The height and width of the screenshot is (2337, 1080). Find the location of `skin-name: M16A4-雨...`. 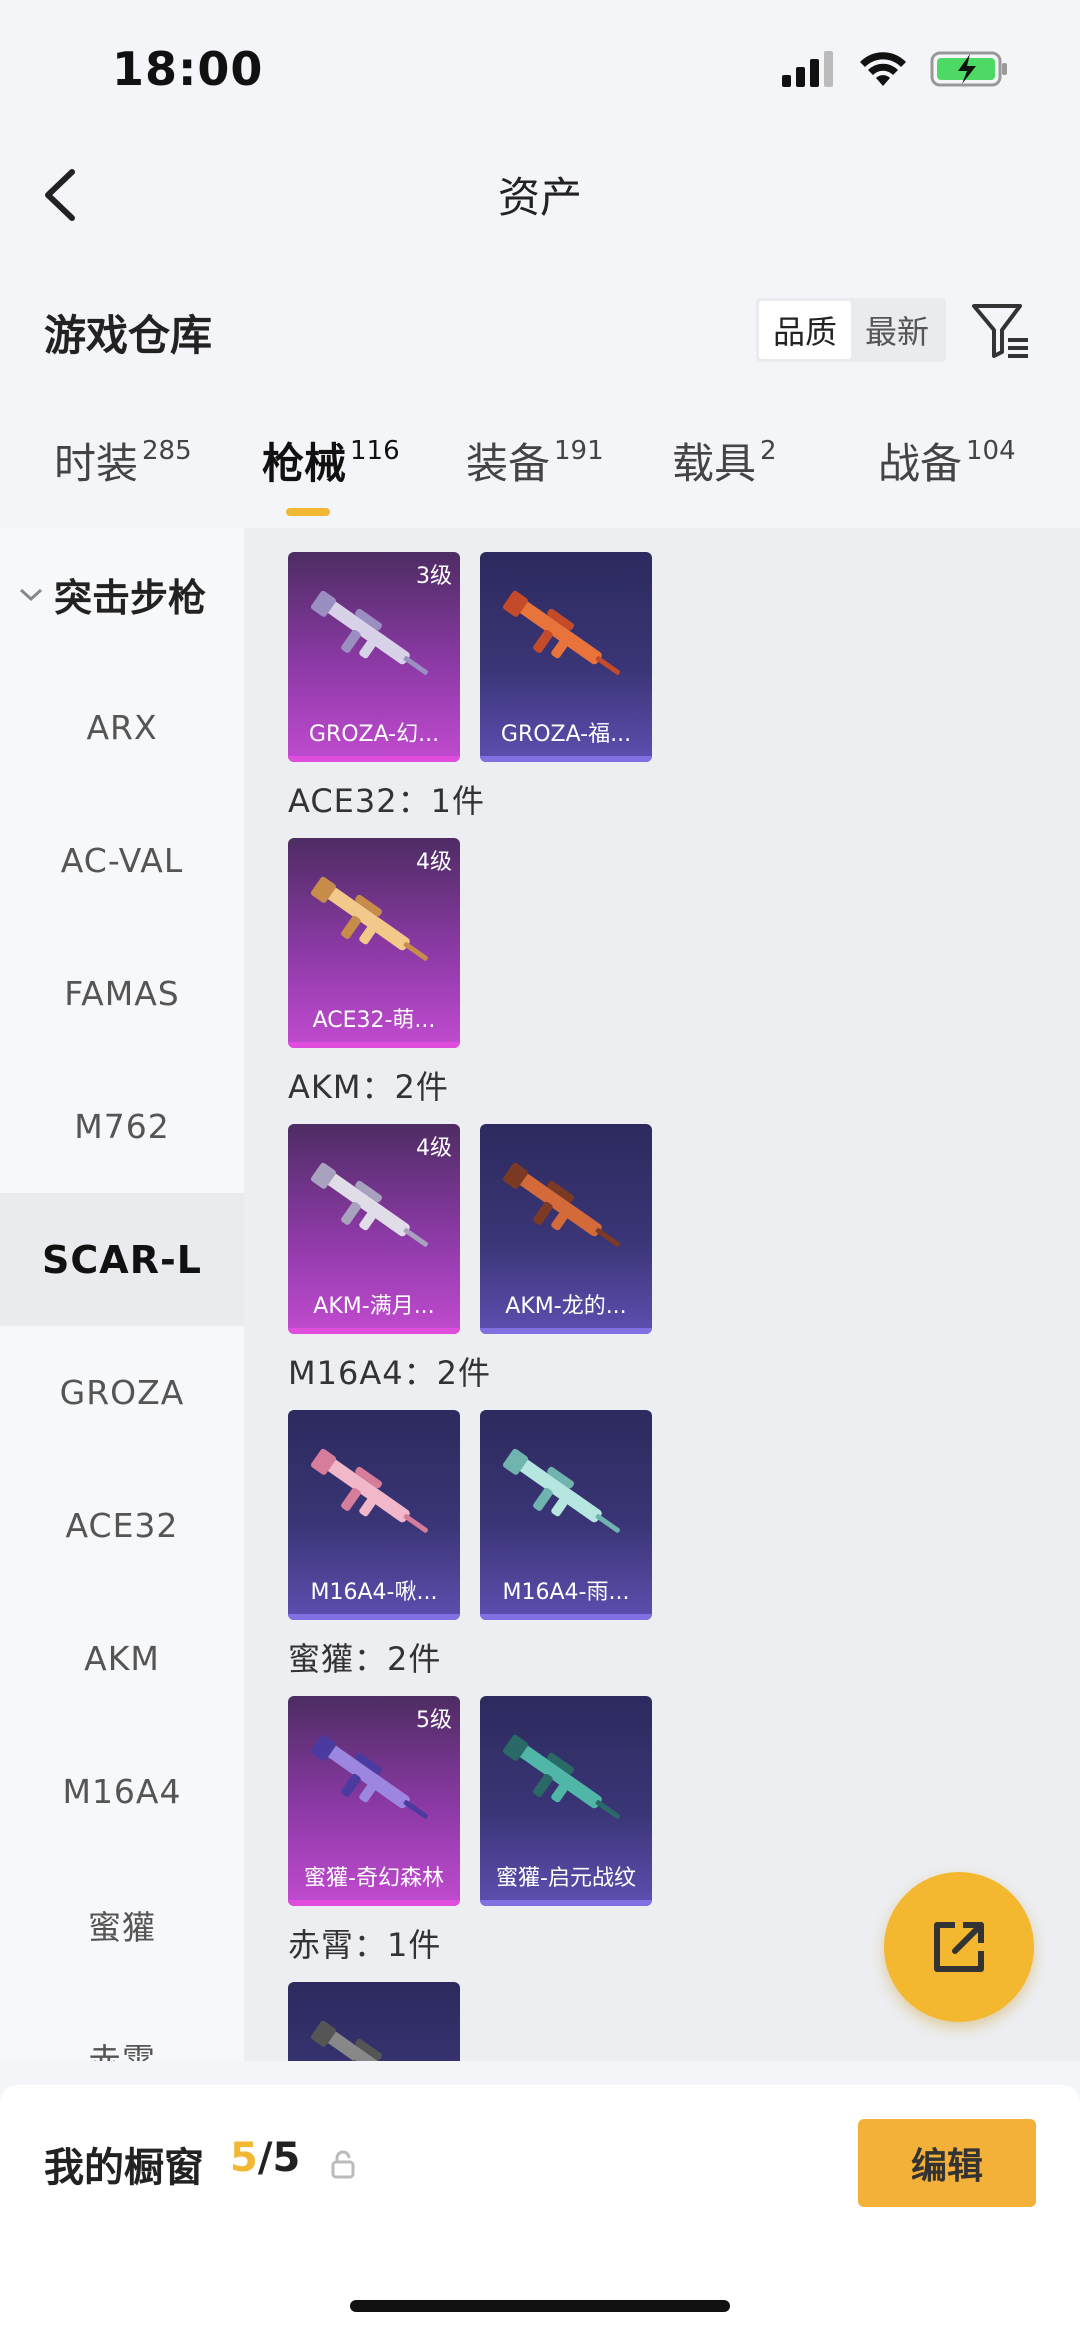

skin-name: M16A4-雨... is located at coordinates (566, 1592).